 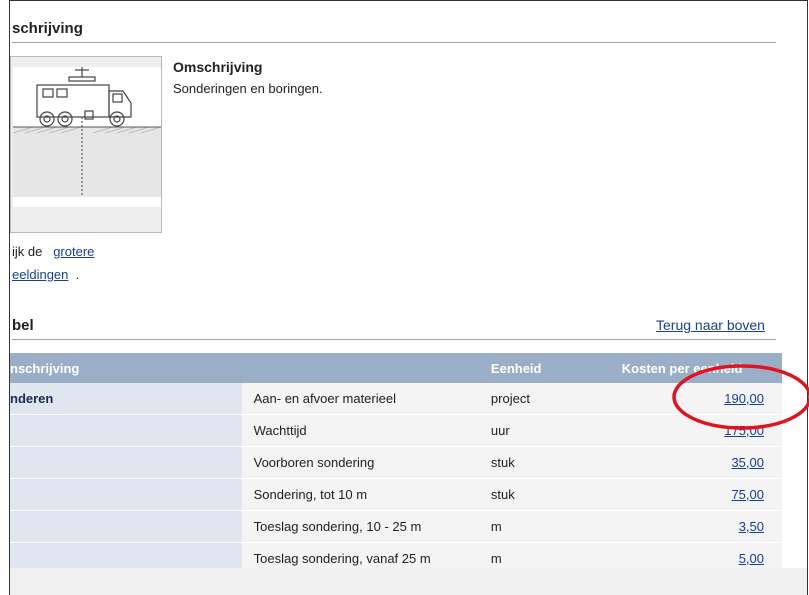 I want to click on cost-cell: 35,00, so click(x=701, y=462).